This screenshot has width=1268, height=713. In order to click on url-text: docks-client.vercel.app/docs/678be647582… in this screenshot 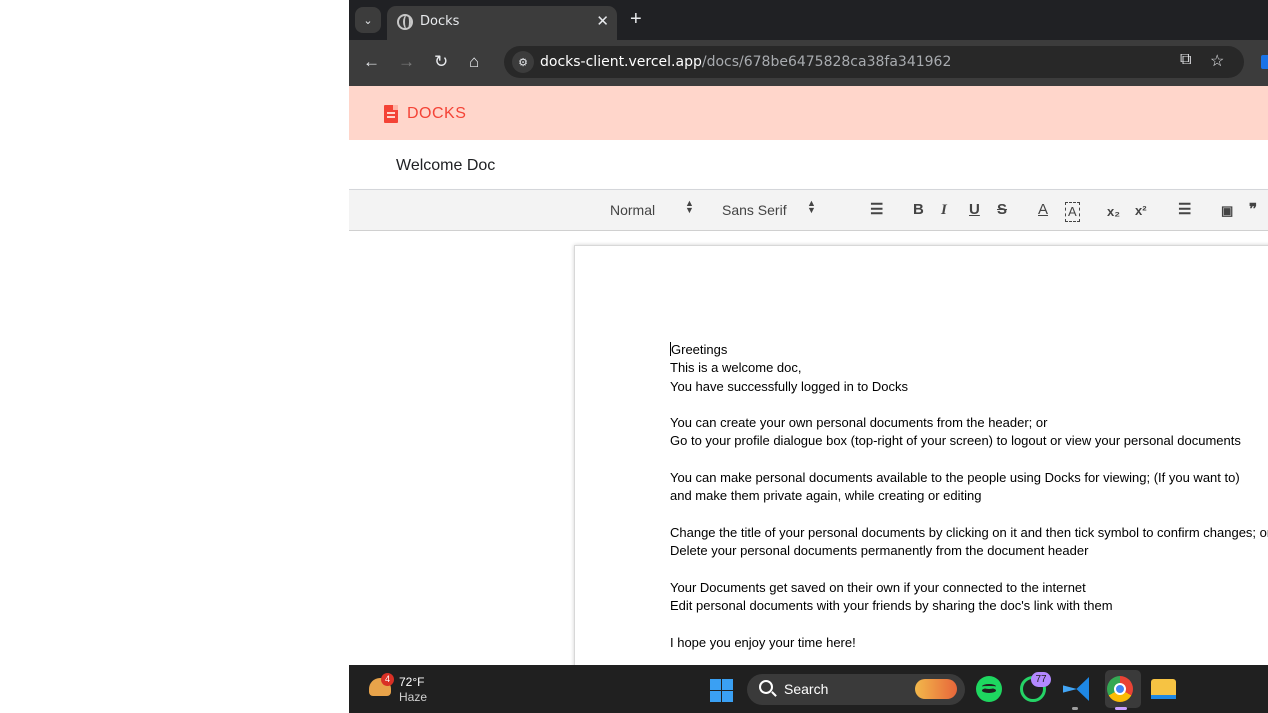, I will do `click(745, 62)`.